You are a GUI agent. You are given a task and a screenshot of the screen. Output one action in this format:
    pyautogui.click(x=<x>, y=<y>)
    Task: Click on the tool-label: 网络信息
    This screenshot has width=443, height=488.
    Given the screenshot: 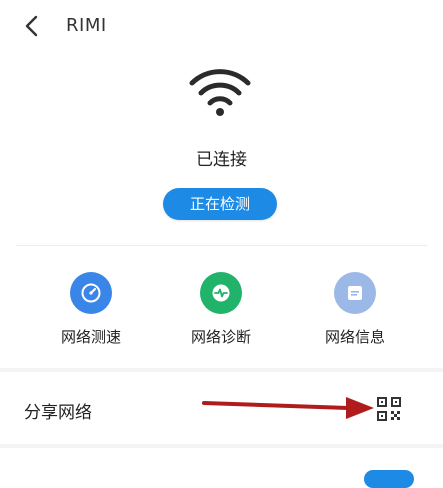 What is the action you would take?
    pyautogui.click(x=354, y=337)
    